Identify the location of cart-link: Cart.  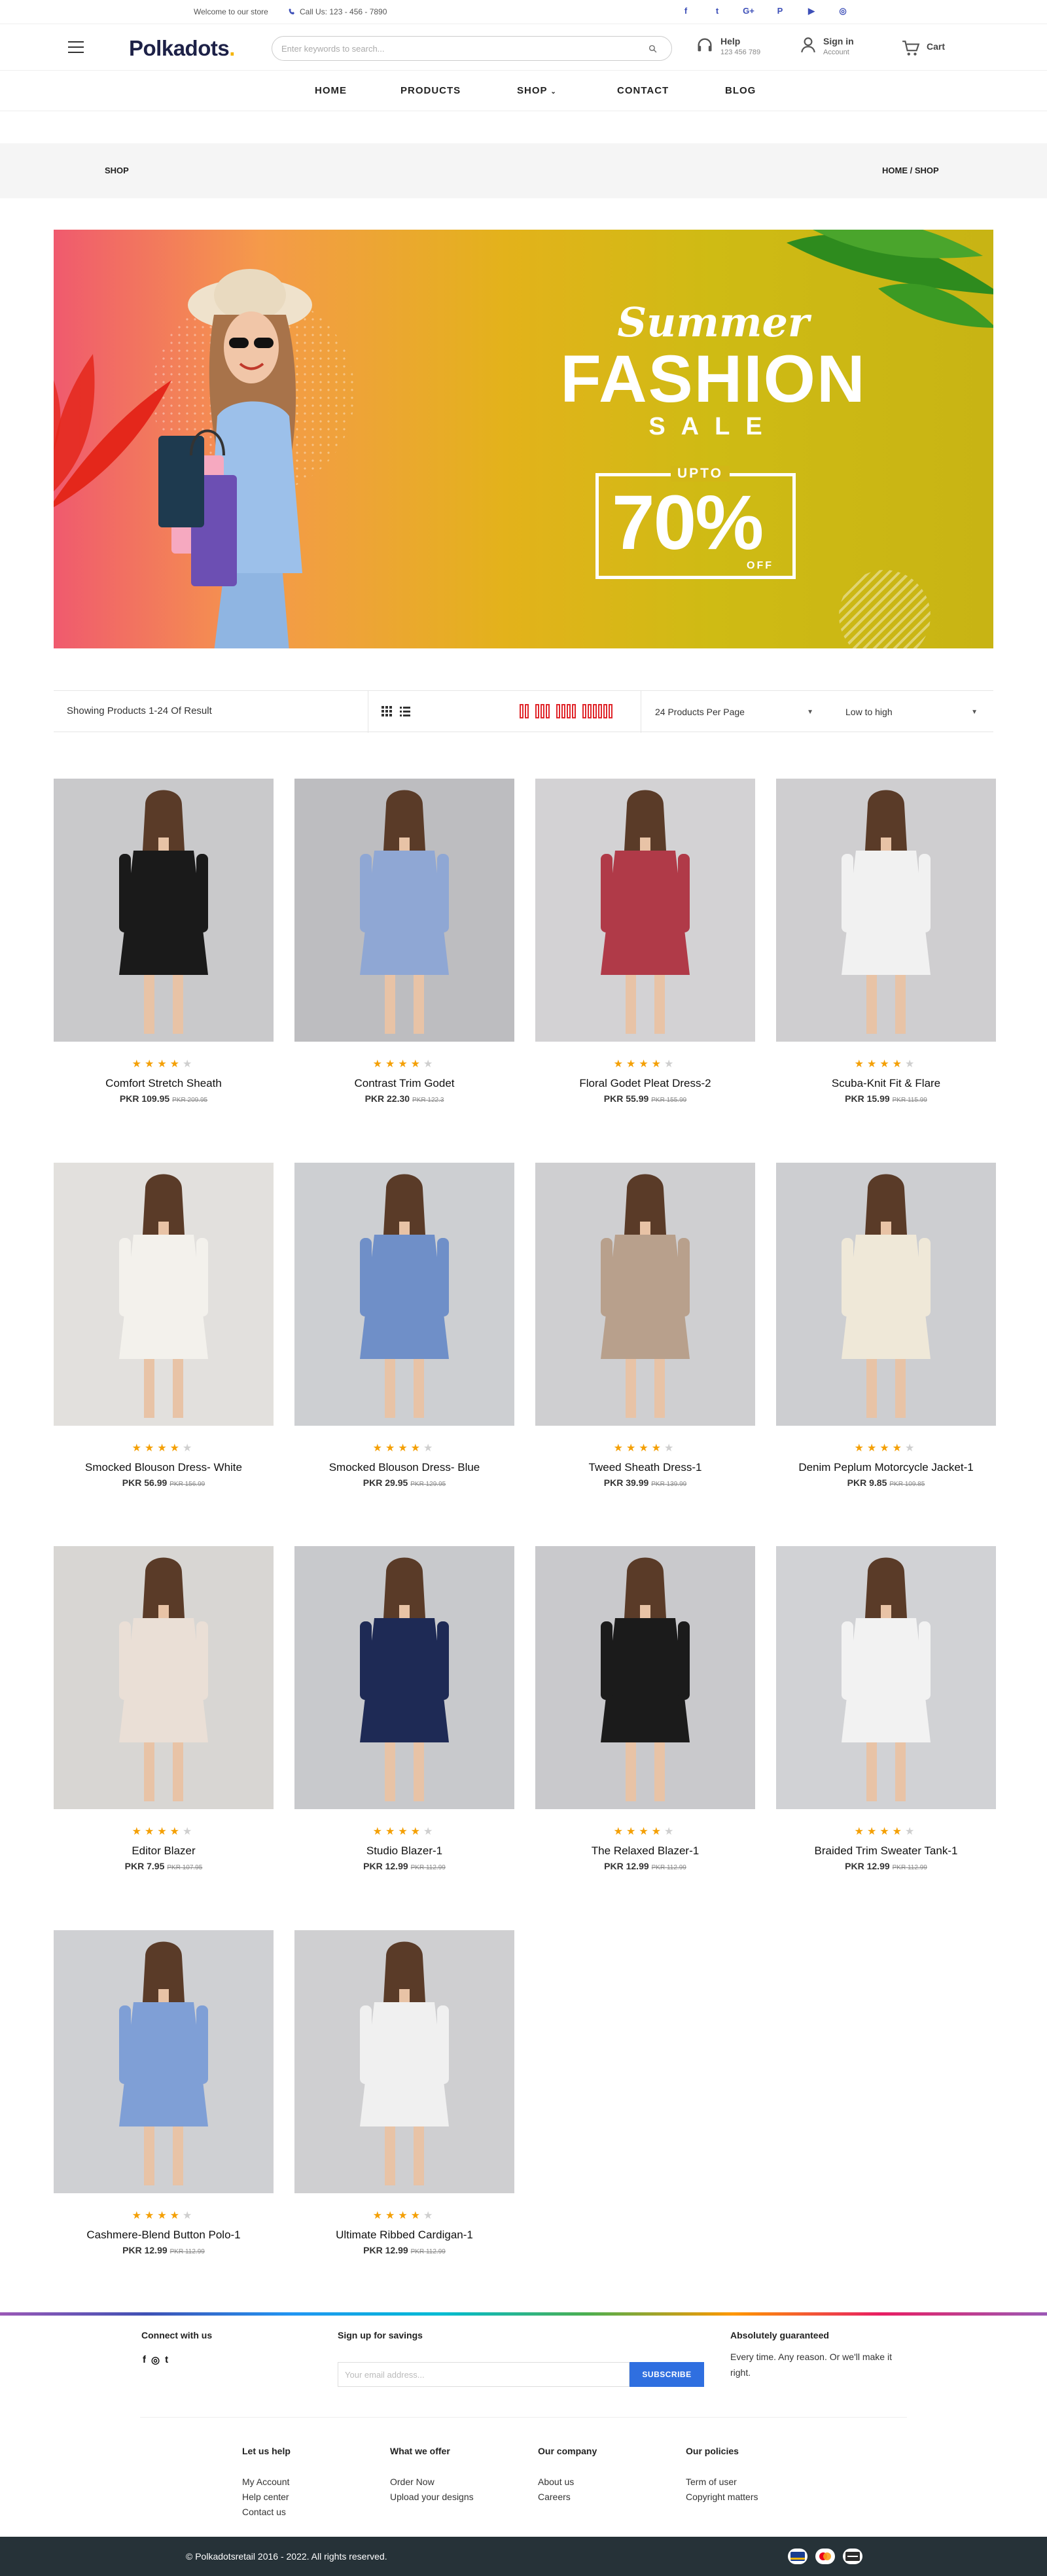
(924, 49).